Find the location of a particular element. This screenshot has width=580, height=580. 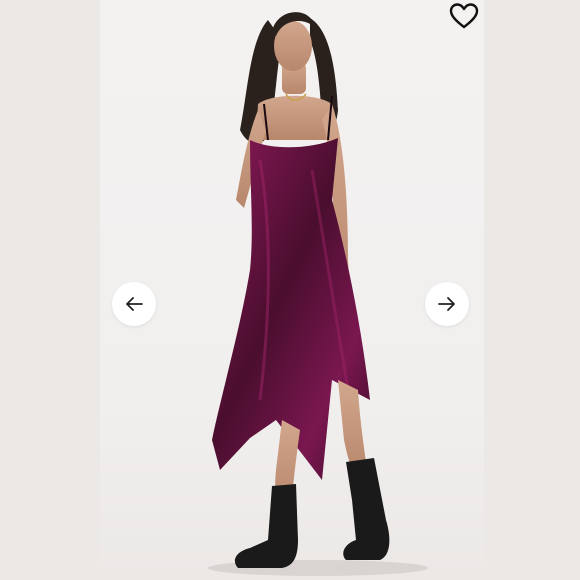

arrow-left-icon is located at coordinates (134, 304).